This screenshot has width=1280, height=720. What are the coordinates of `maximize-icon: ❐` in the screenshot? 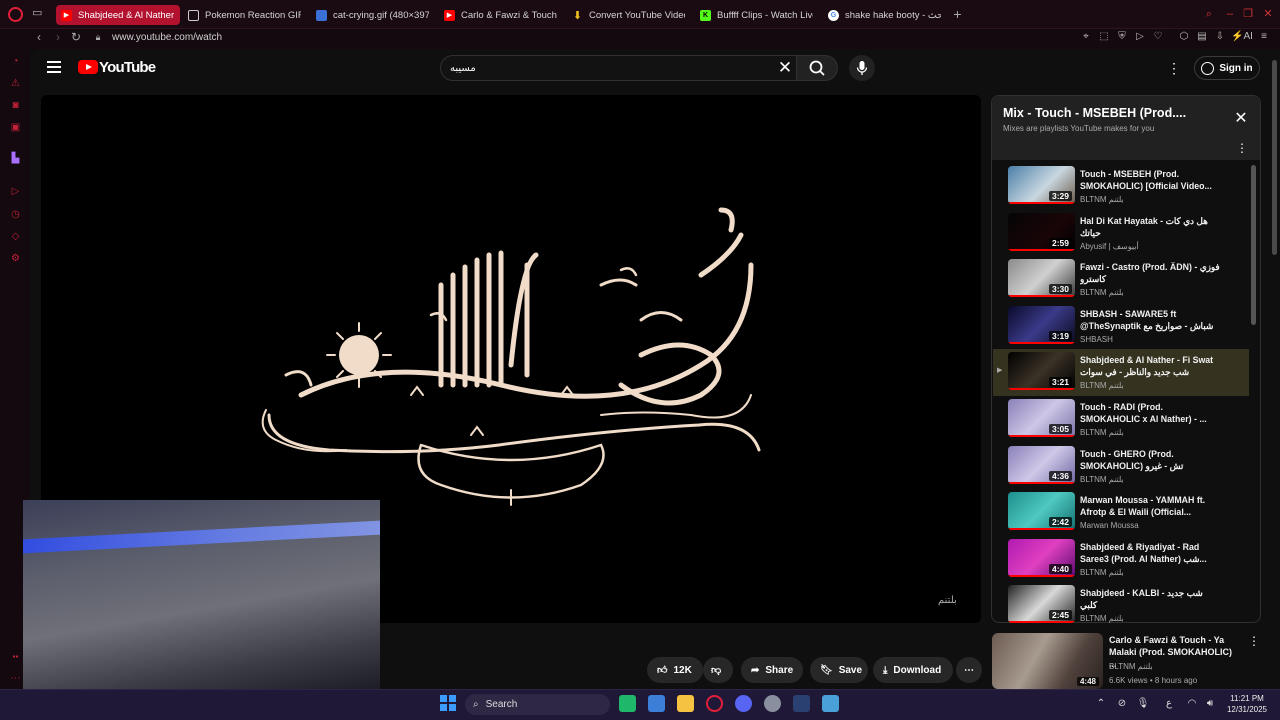 It's located at (1248, 14).